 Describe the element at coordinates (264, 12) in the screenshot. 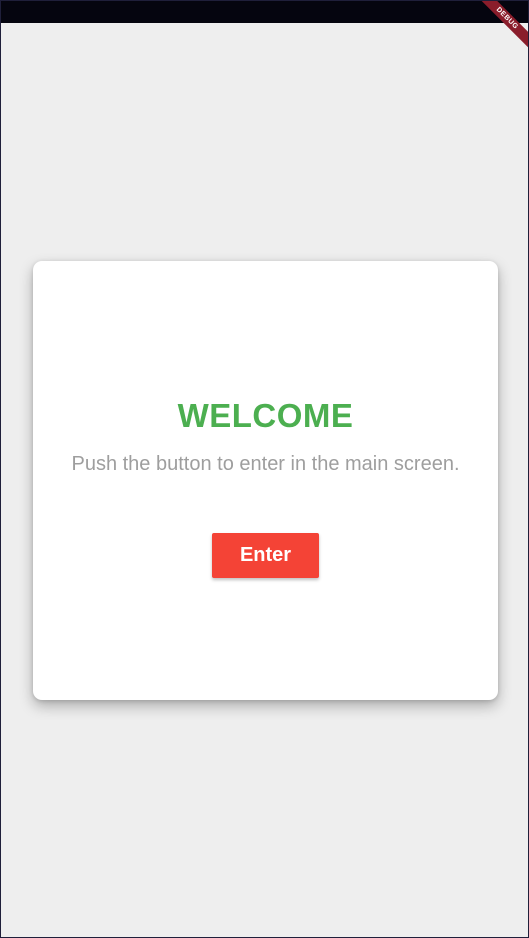

I see `status-bar` at that location.